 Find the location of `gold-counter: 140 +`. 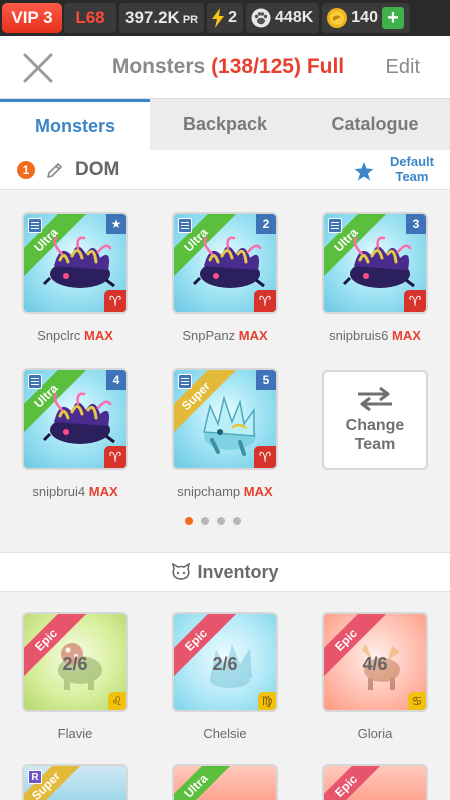

gold-counter: 140 + is located at coordinates (366, 18).